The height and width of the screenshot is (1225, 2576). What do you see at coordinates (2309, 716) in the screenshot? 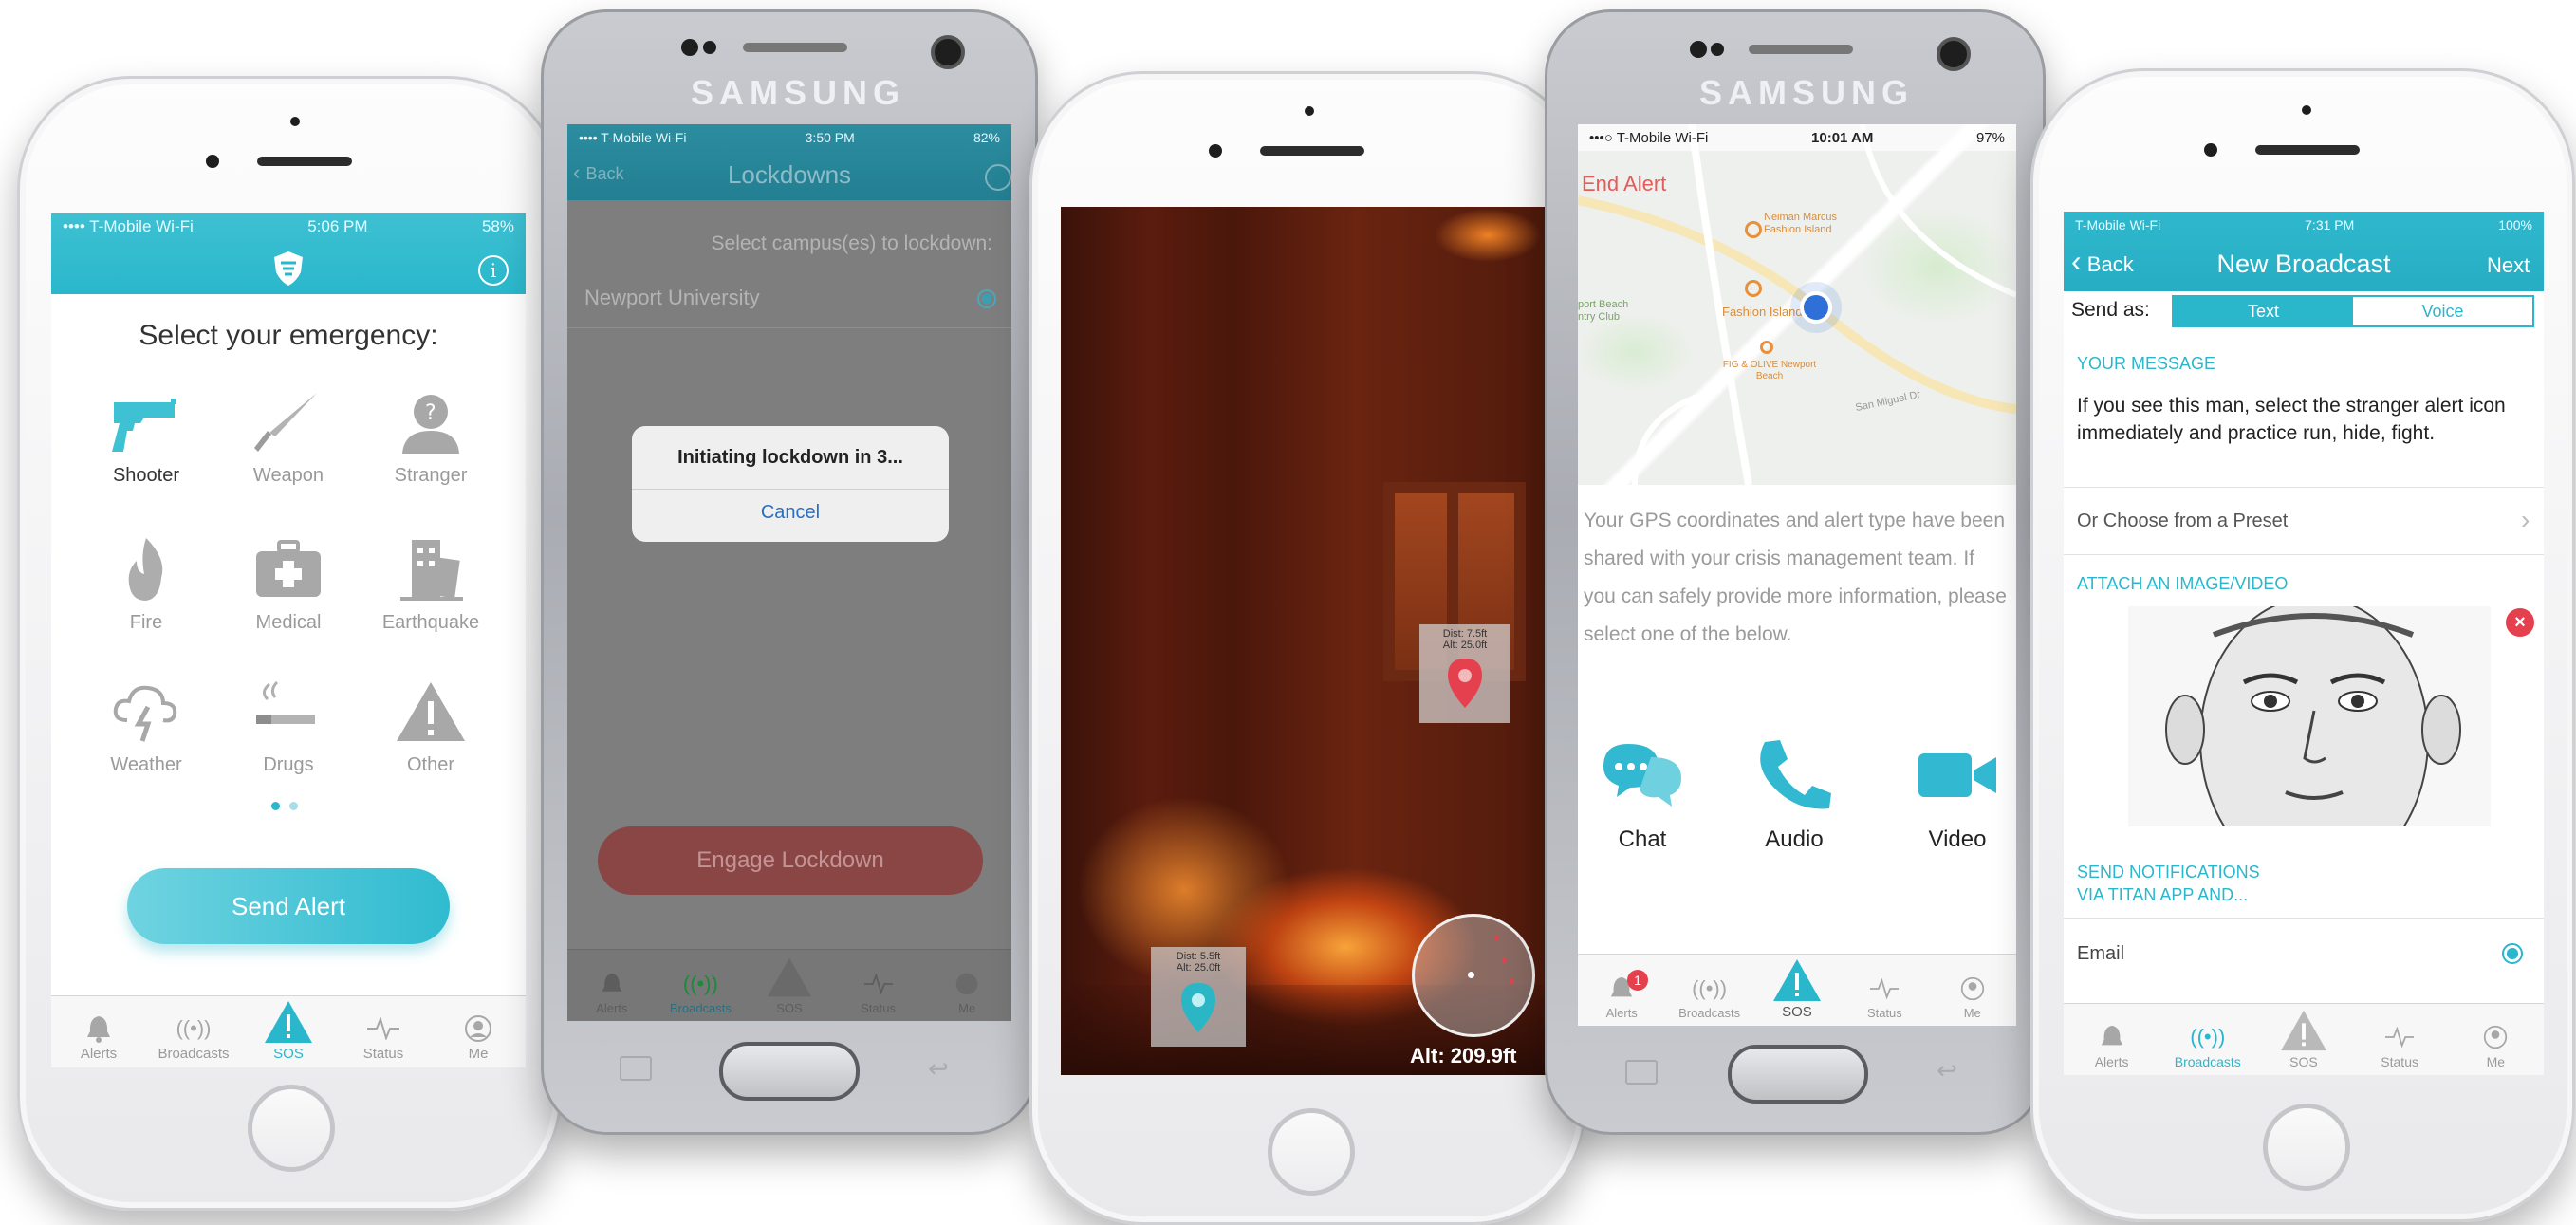
I see `attached-sketch-image` at bounding box center [2309, 716].